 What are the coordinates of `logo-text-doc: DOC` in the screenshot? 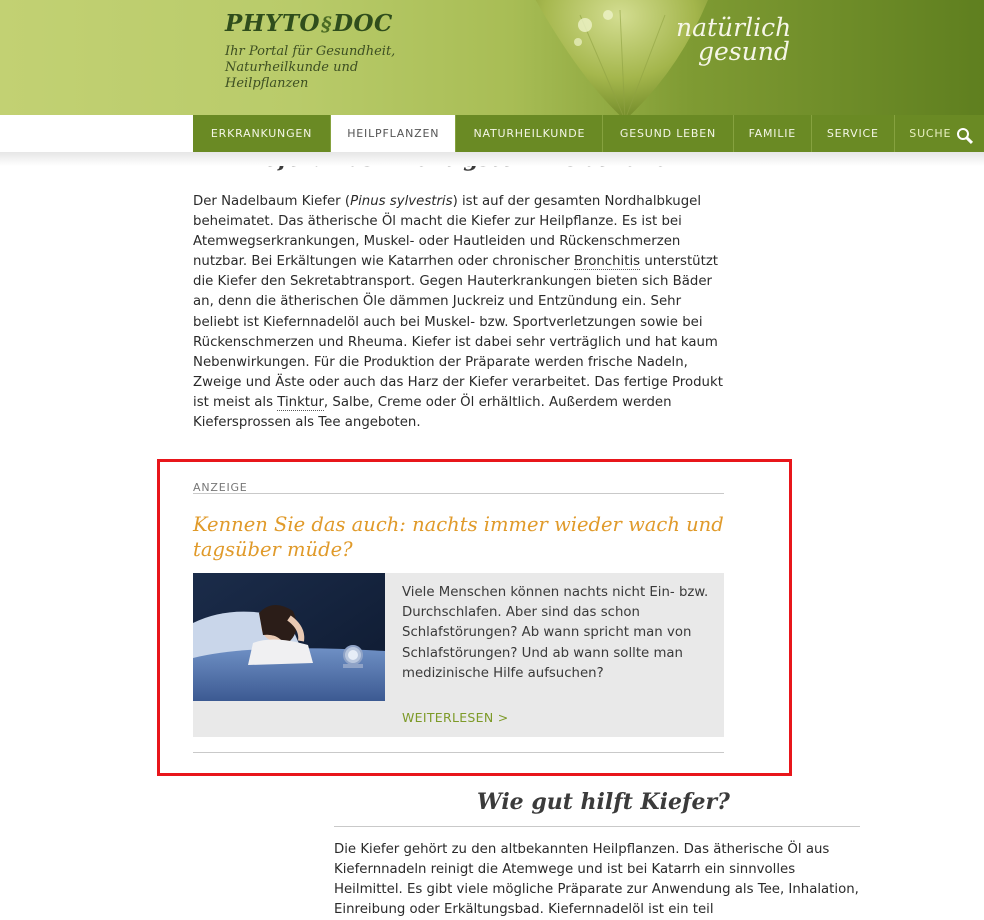 It's located at (363, 23).